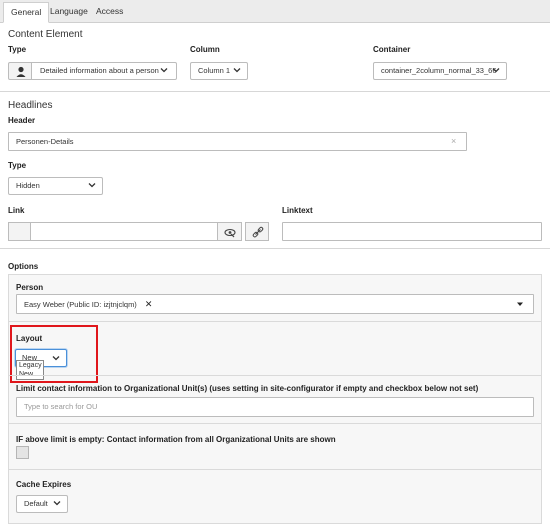 The width and height of the screenshot is (550, 532). Describe the element at coordinates (275, 407) in the screenshot. I see `limit-ou-input: Type to search for OU` at that location.